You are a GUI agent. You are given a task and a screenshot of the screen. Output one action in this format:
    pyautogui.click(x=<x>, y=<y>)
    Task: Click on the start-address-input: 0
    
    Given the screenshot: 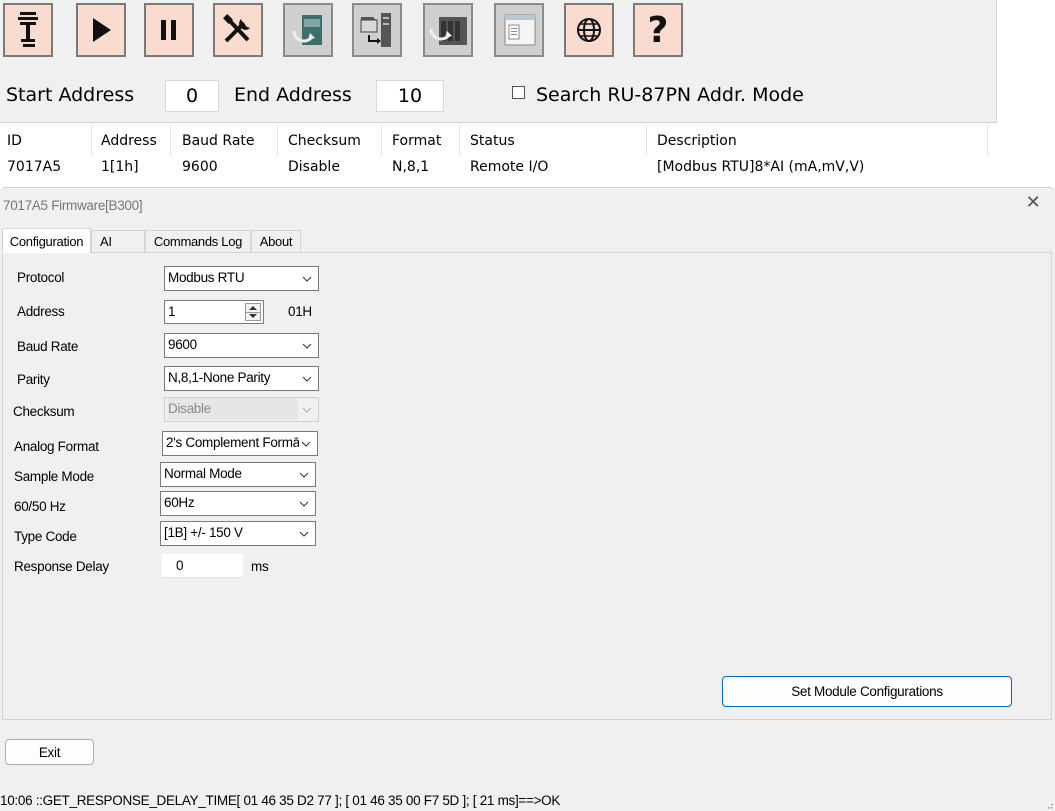 What is the action you would take?
    pyautogui.click(x=192, y=96)
    